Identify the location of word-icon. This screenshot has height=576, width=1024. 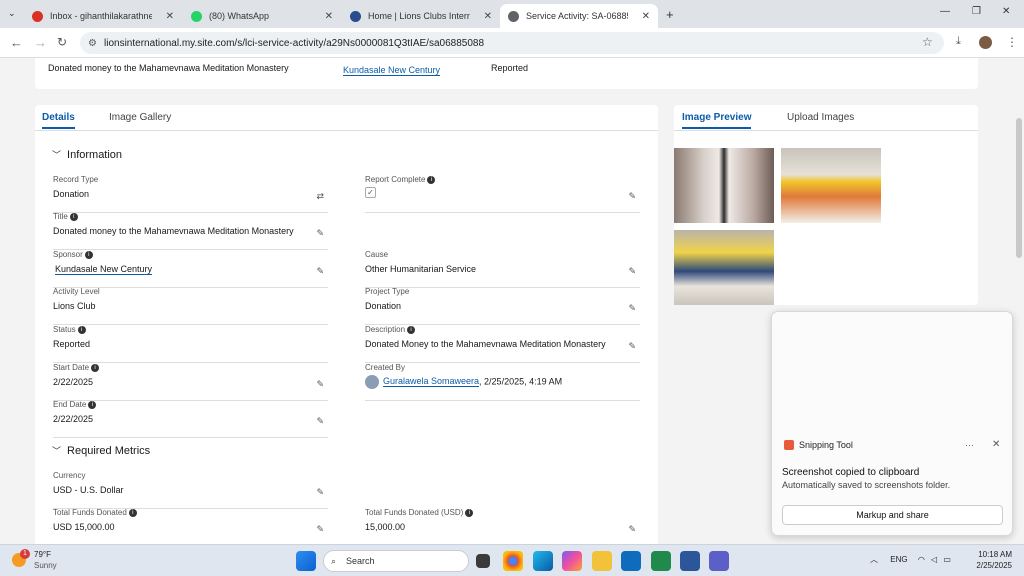
(690, 561).